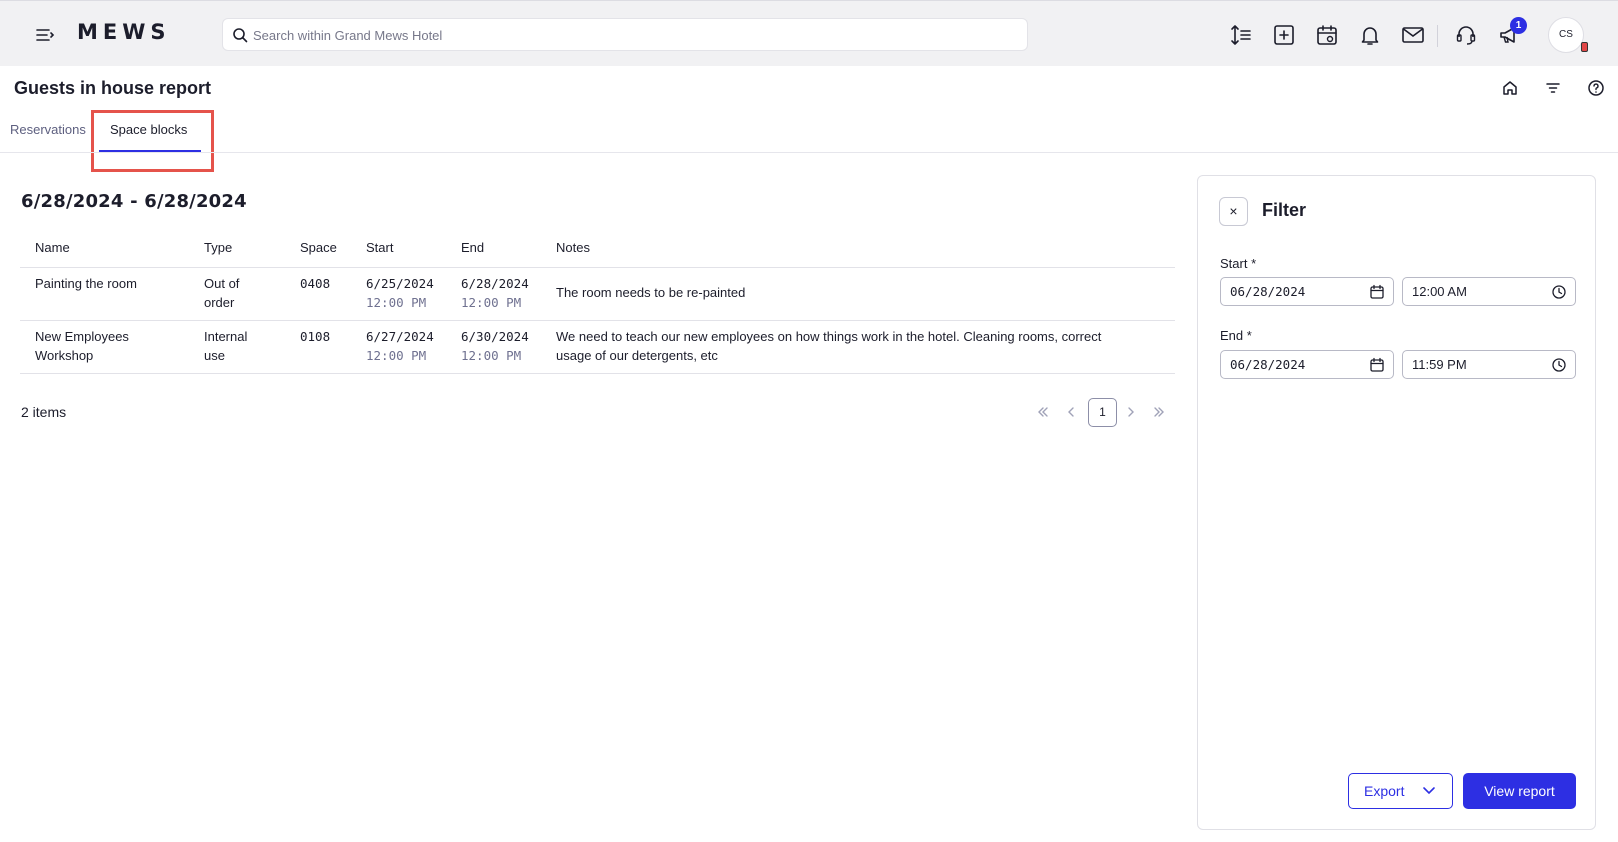  What do you see at coordinates (495, 336) in the screenshot?
I see `row-end-date: 6/30/2024` at bounding box center [495, 336].